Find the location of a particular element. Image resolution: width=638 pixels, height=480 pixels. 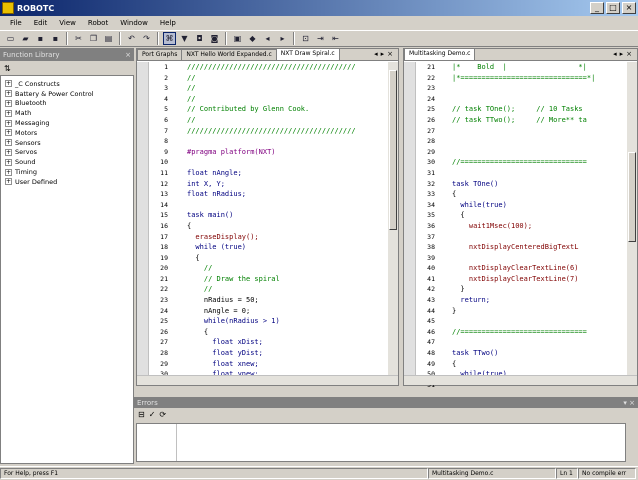

code-line: // task TOne(); // 10 Tasks is located at coordinates (539, 109).